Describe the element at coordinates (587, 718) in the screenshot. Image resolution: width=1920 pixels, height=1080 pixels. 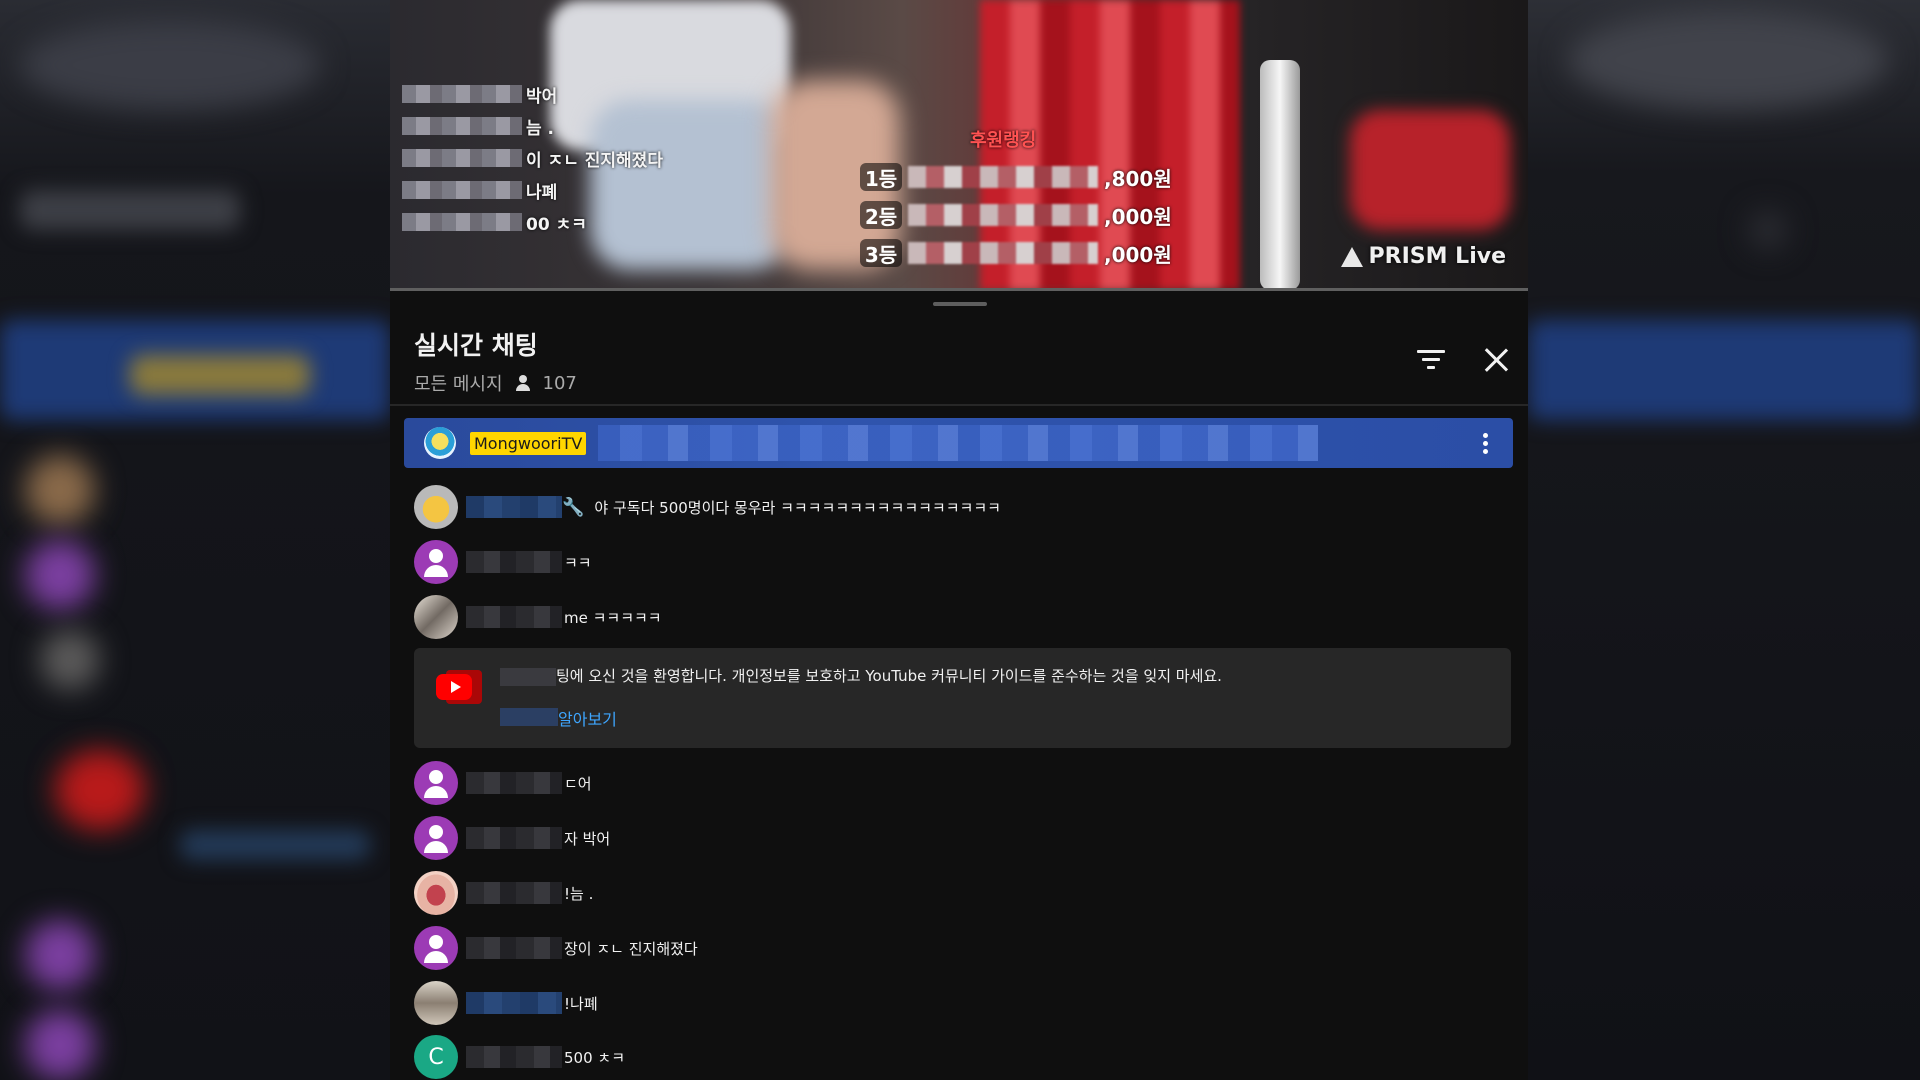
I see `learn-more-link: 알아보기` at that location.